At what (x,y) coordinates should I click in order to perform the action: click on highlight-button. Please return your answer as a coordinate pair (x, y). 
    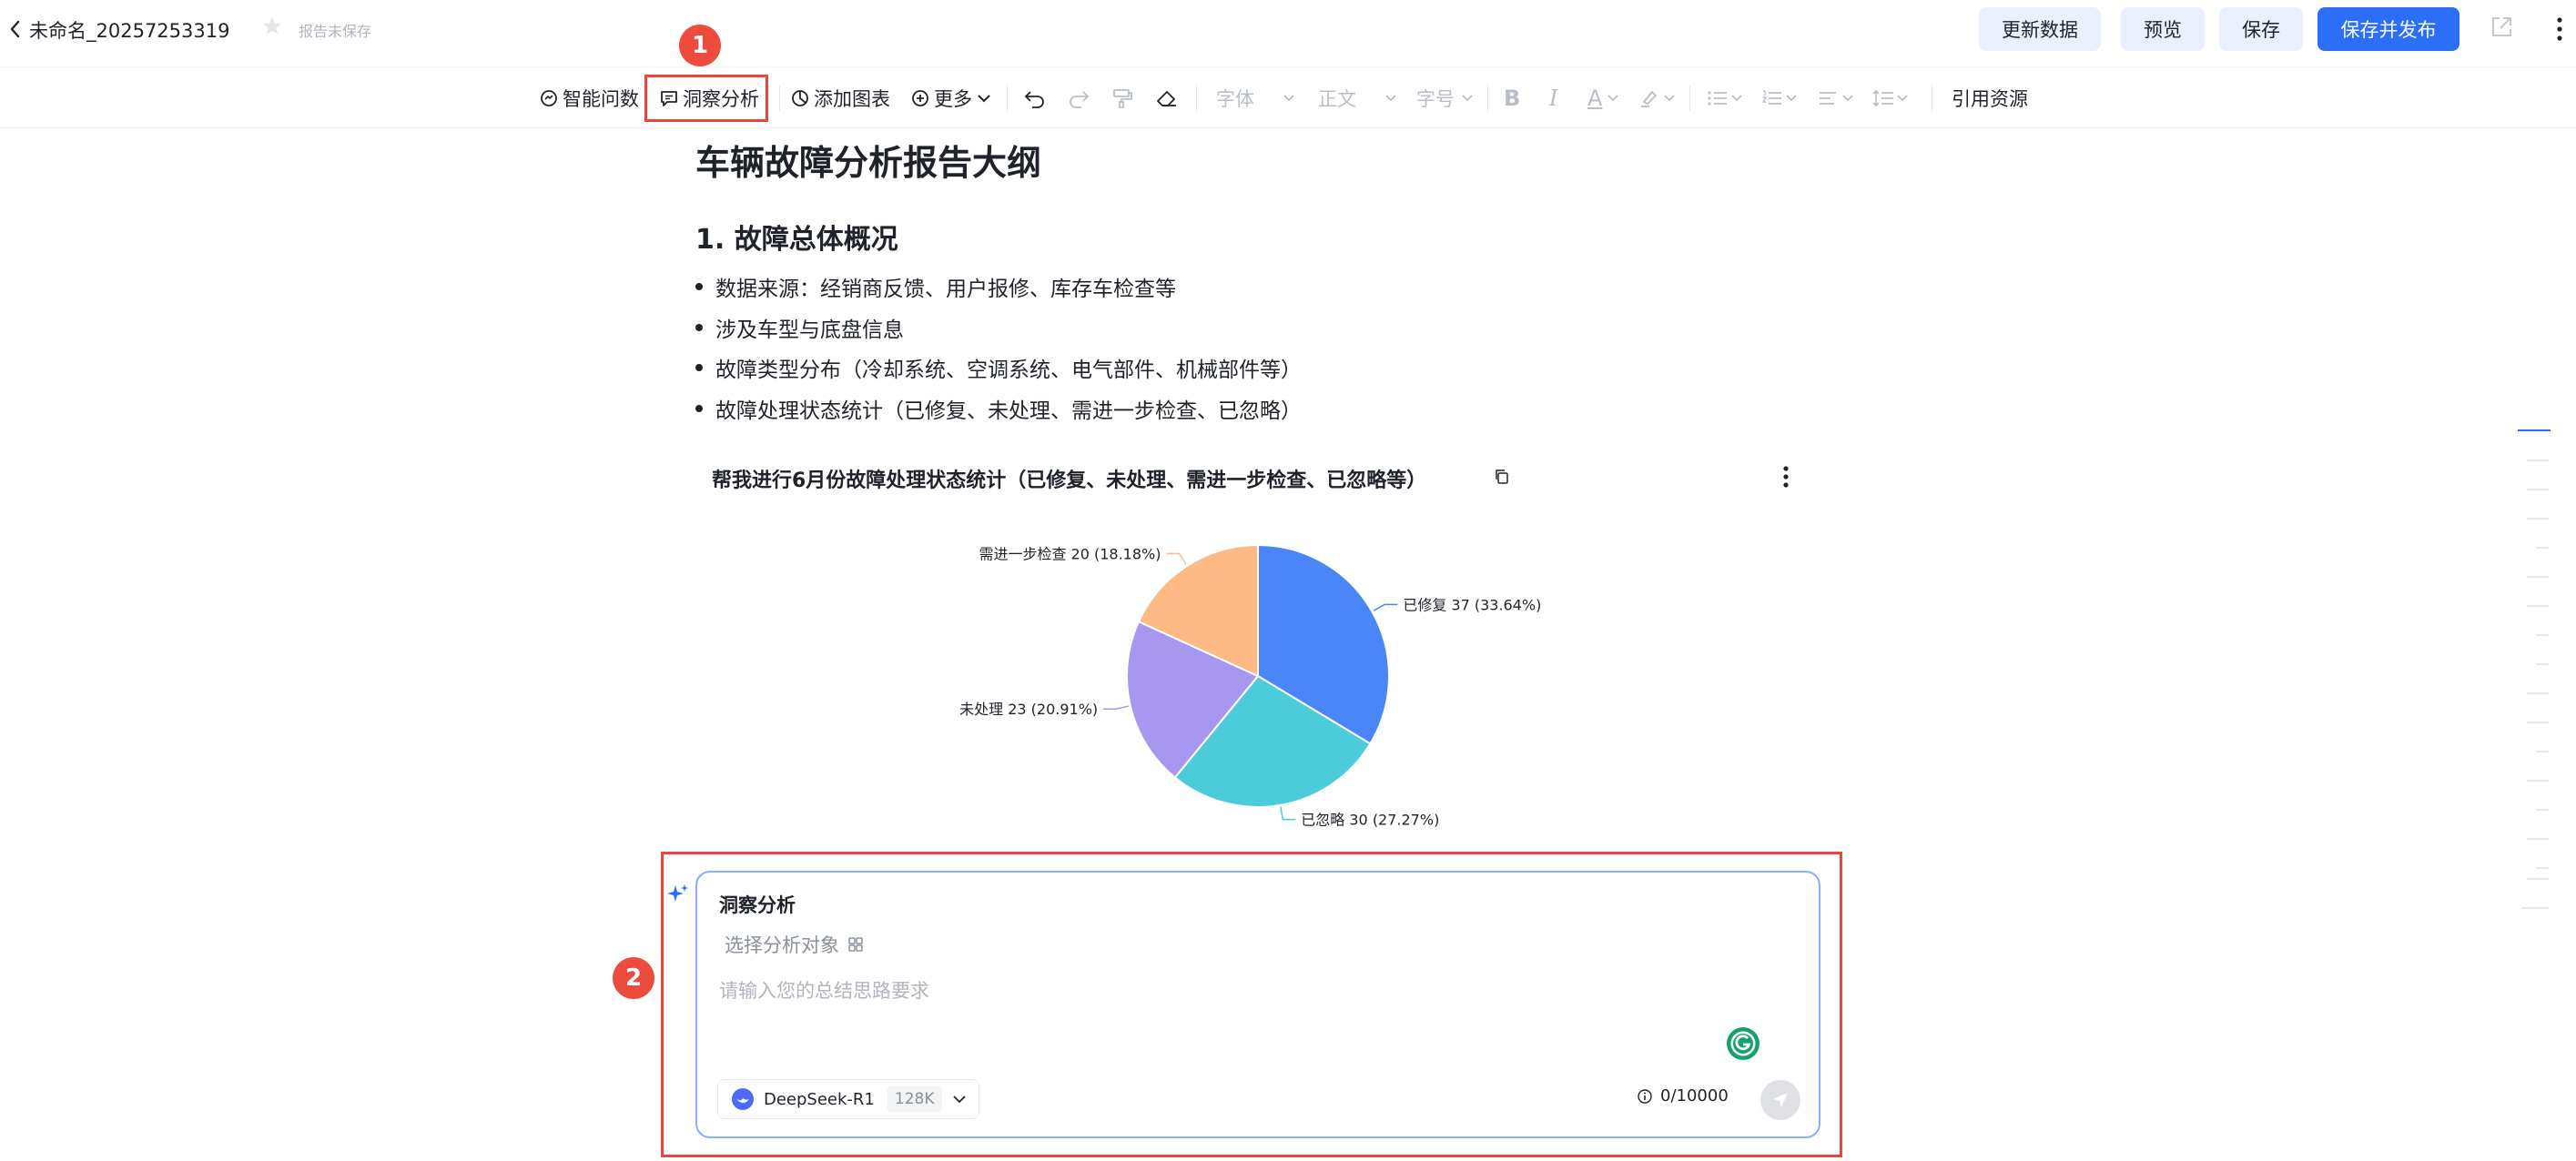
    Looking at the image, I should click on (1657, 98).